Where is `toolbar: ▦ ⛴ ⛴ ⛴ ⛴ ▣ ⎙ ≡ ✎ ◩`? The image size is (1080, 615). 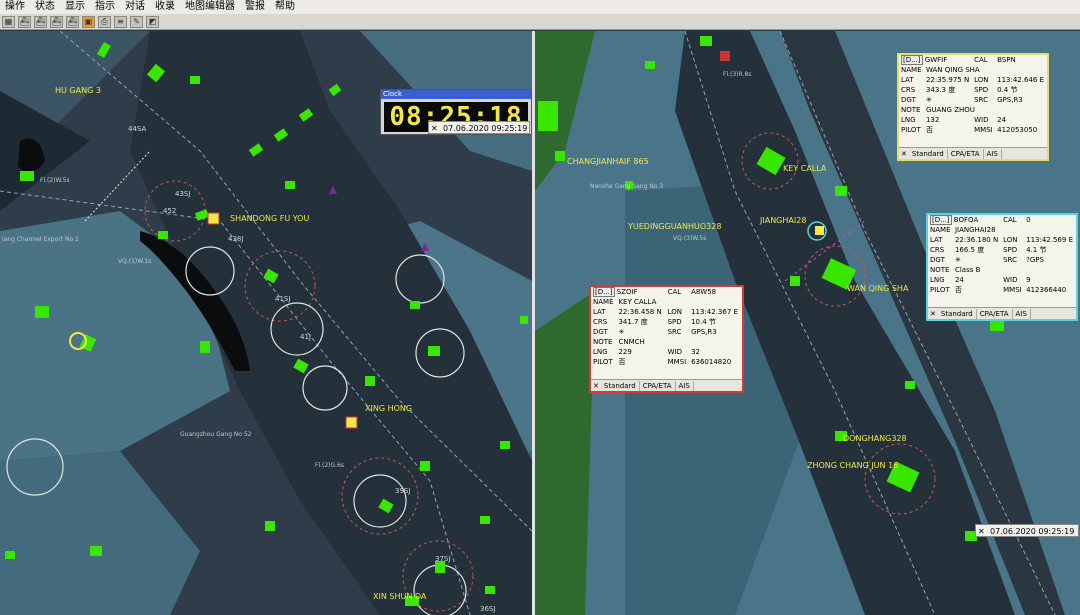
toolbar: ▦ ⛴ ⛴ ⛴ ⛴ ▣ ⎙ ≡ ✎ ◩ is located at coordinates (540, 22).